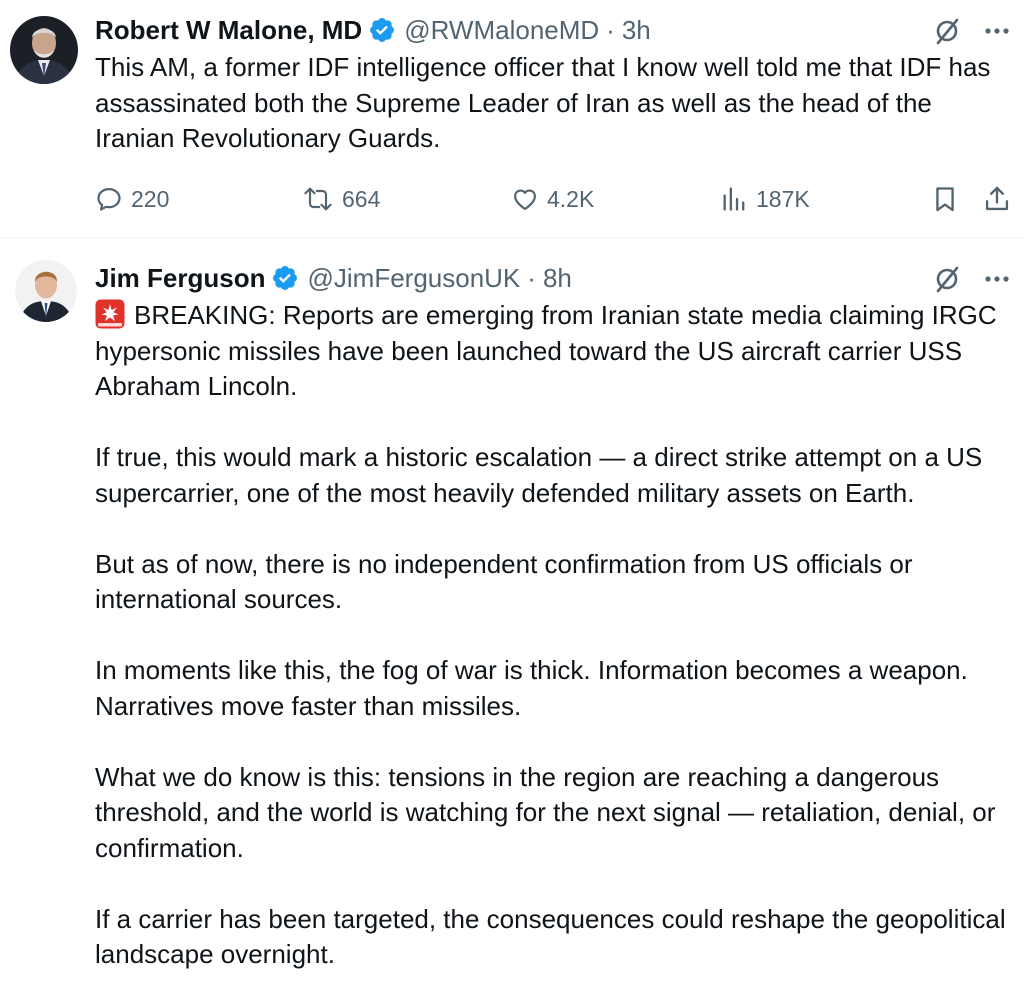 The width and height of the screenshot is (1024, 990). Describe the element at coordinates (413, 278) in the screenshot. I see `user-handle: @JimFergusonUK` at that location.